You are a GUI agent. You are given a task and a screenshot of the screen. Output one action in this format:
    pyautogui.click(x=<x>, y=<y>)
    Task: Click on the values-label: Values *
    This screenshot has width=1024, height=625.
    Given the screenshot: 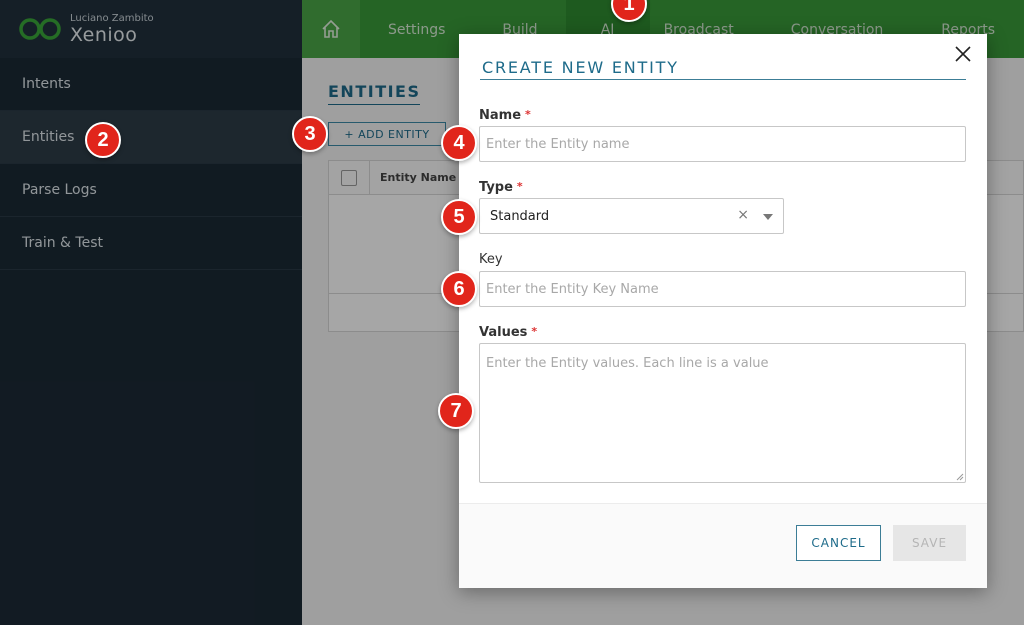 What is the action you would take?
    pyautogui.click(x=508, y=332)
    